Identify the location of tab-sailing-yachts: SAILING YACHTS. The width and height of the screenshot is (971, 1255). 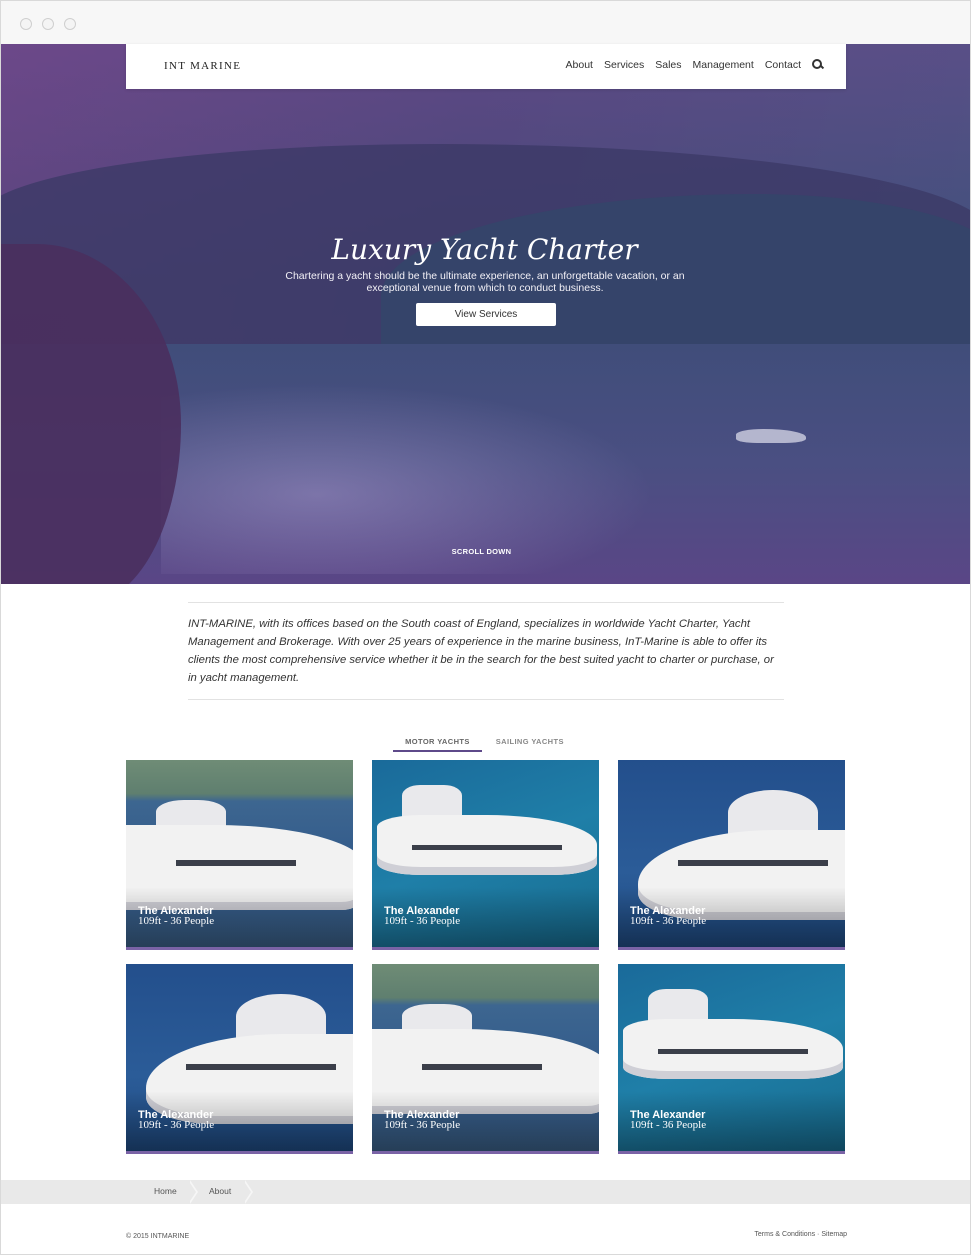
(530, 743).